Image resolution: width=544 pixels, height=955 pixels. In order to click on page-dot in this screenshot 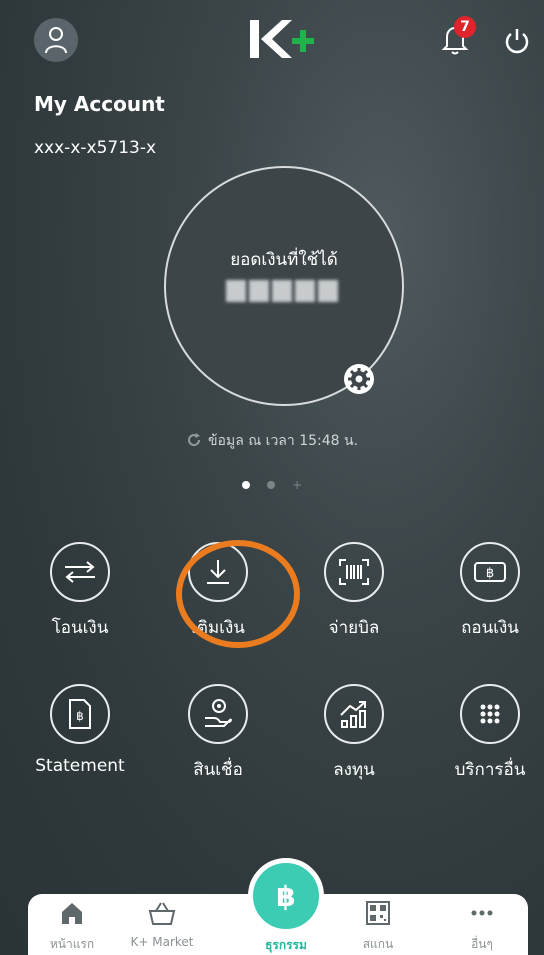, I will do `click(271, 485)`.